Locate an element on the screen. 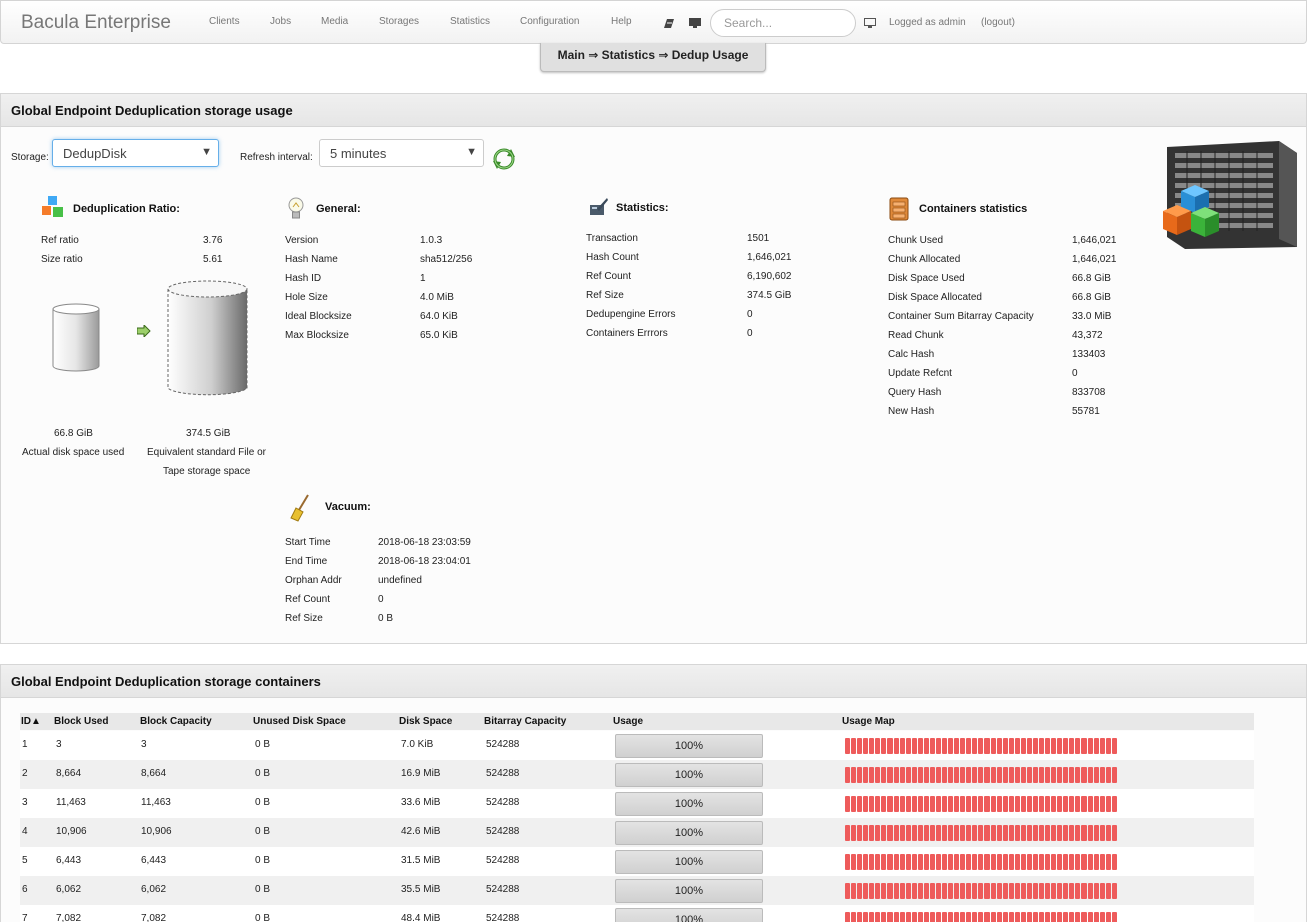 The image size is (1310, 922). nav-jobs: Jobs is located at coordinates (280, 21).